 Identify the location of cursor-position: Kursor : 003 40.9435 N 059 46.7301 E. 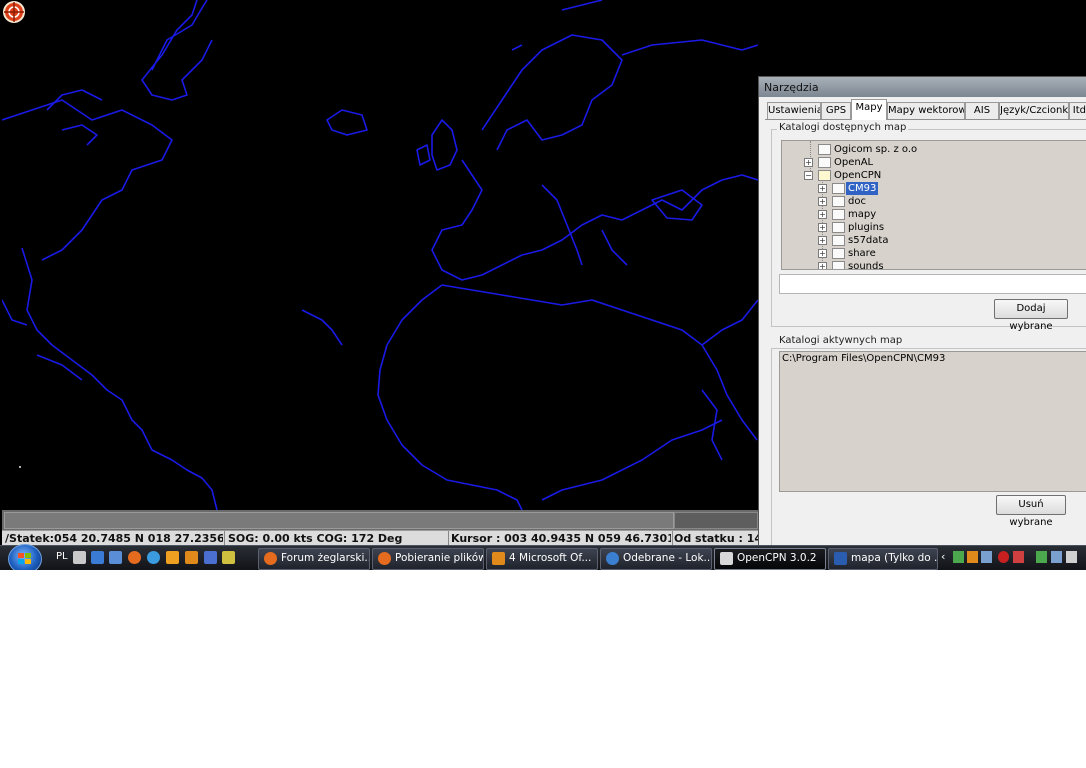
(561, 538).